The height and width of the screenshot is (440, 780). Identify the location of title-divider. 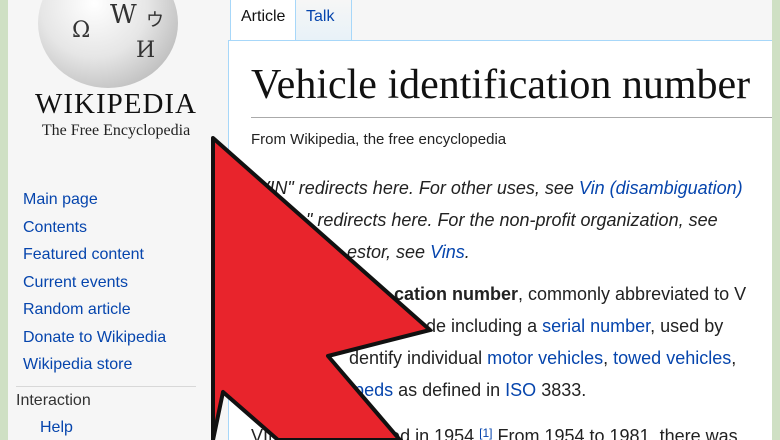
(511, 117).